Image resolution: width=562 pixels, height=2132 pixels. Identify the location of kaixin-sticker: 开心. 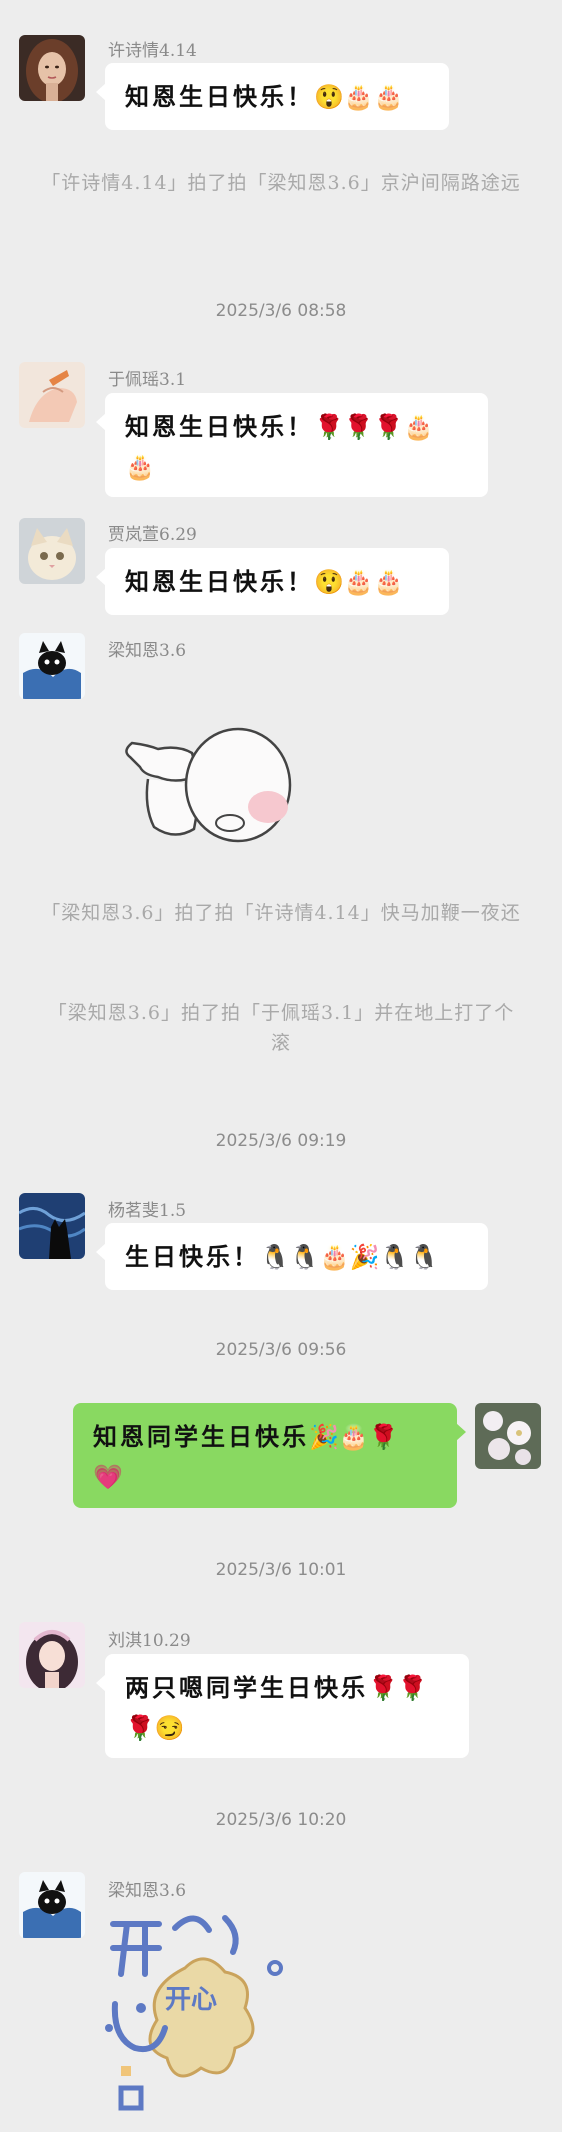
(205, 2013).